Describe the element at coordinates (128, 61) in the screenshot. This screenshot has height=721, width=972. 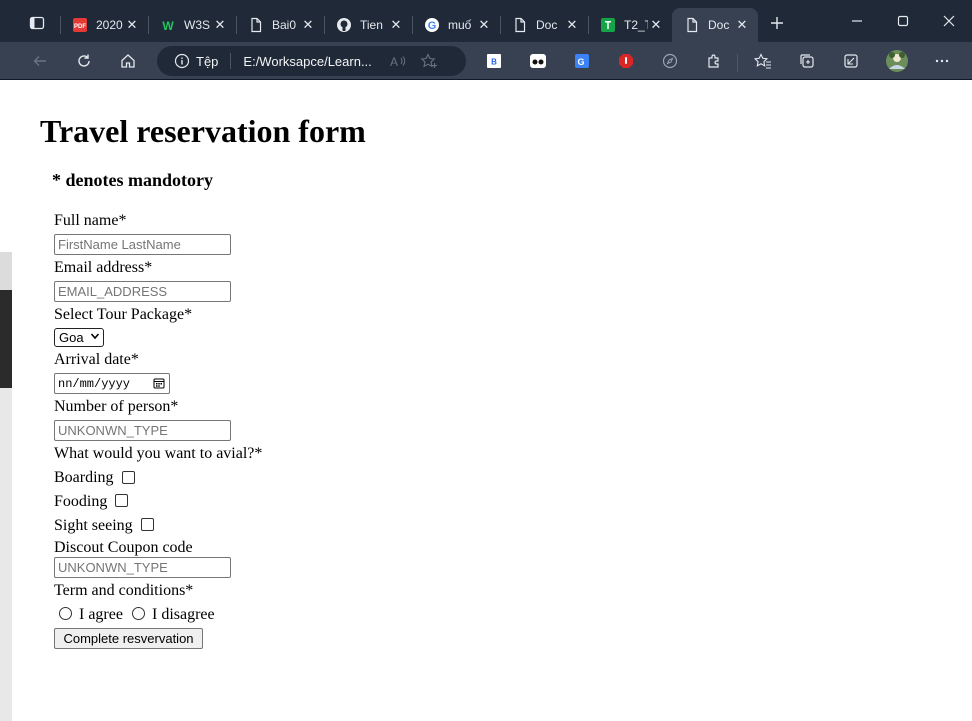
I see `home-button` at that location.